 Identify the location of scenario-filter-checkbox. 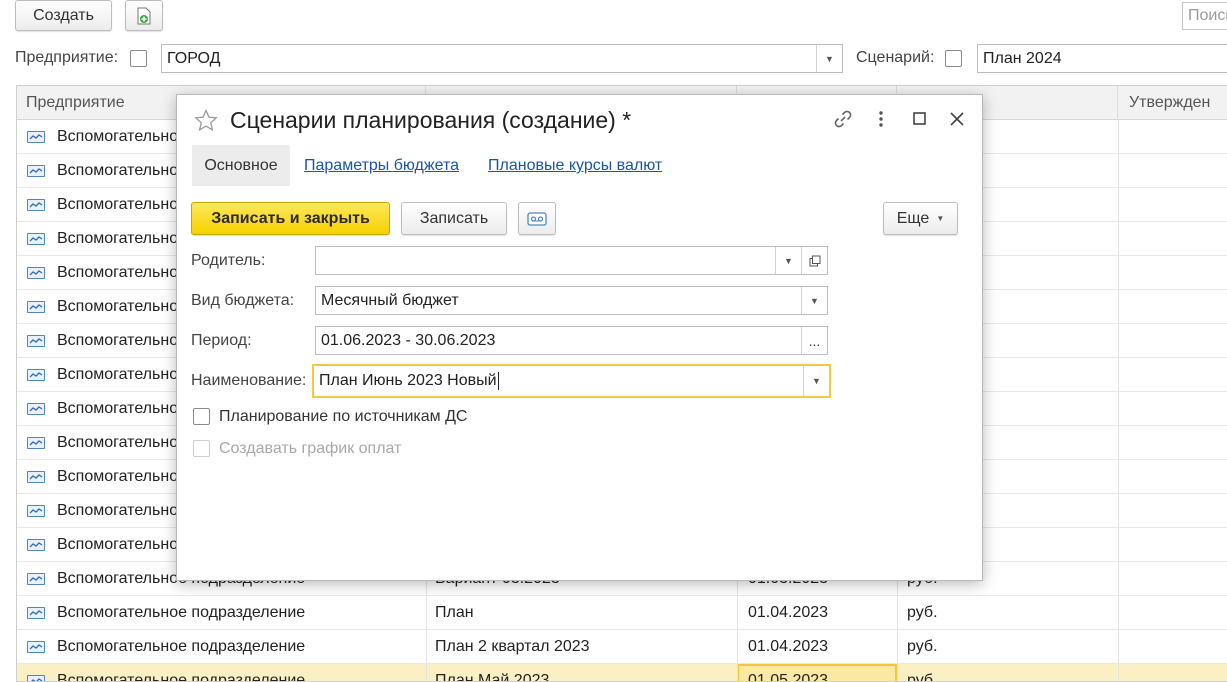
(953, 58).